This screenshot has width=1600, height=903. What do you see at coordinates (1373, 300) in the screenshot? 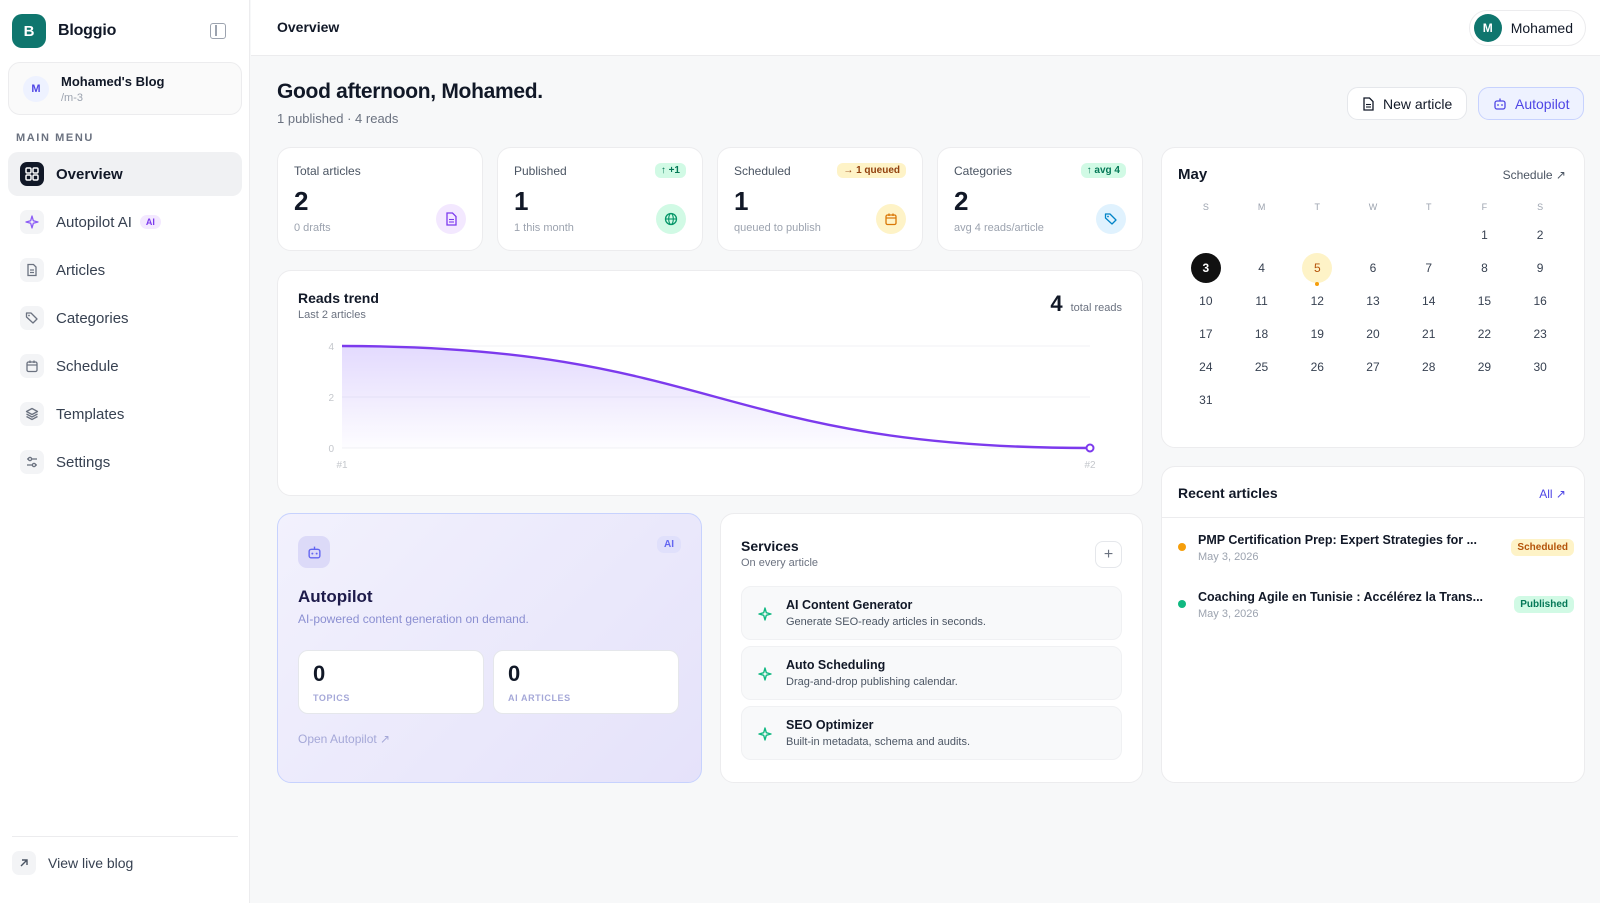
I see `calendar-day: 13` at bounding box center [1373, 300].